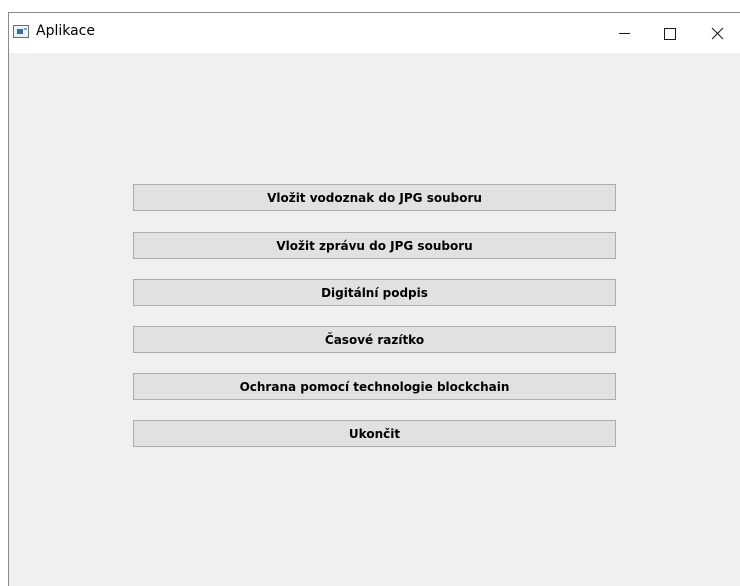 Image resolution: width=740 pixels, height=586 pixels. What do you see at coordinates (374, 339) in the screenshot?
I see `timestamp-button: Časové razítko` at bounding box center [374, 339].